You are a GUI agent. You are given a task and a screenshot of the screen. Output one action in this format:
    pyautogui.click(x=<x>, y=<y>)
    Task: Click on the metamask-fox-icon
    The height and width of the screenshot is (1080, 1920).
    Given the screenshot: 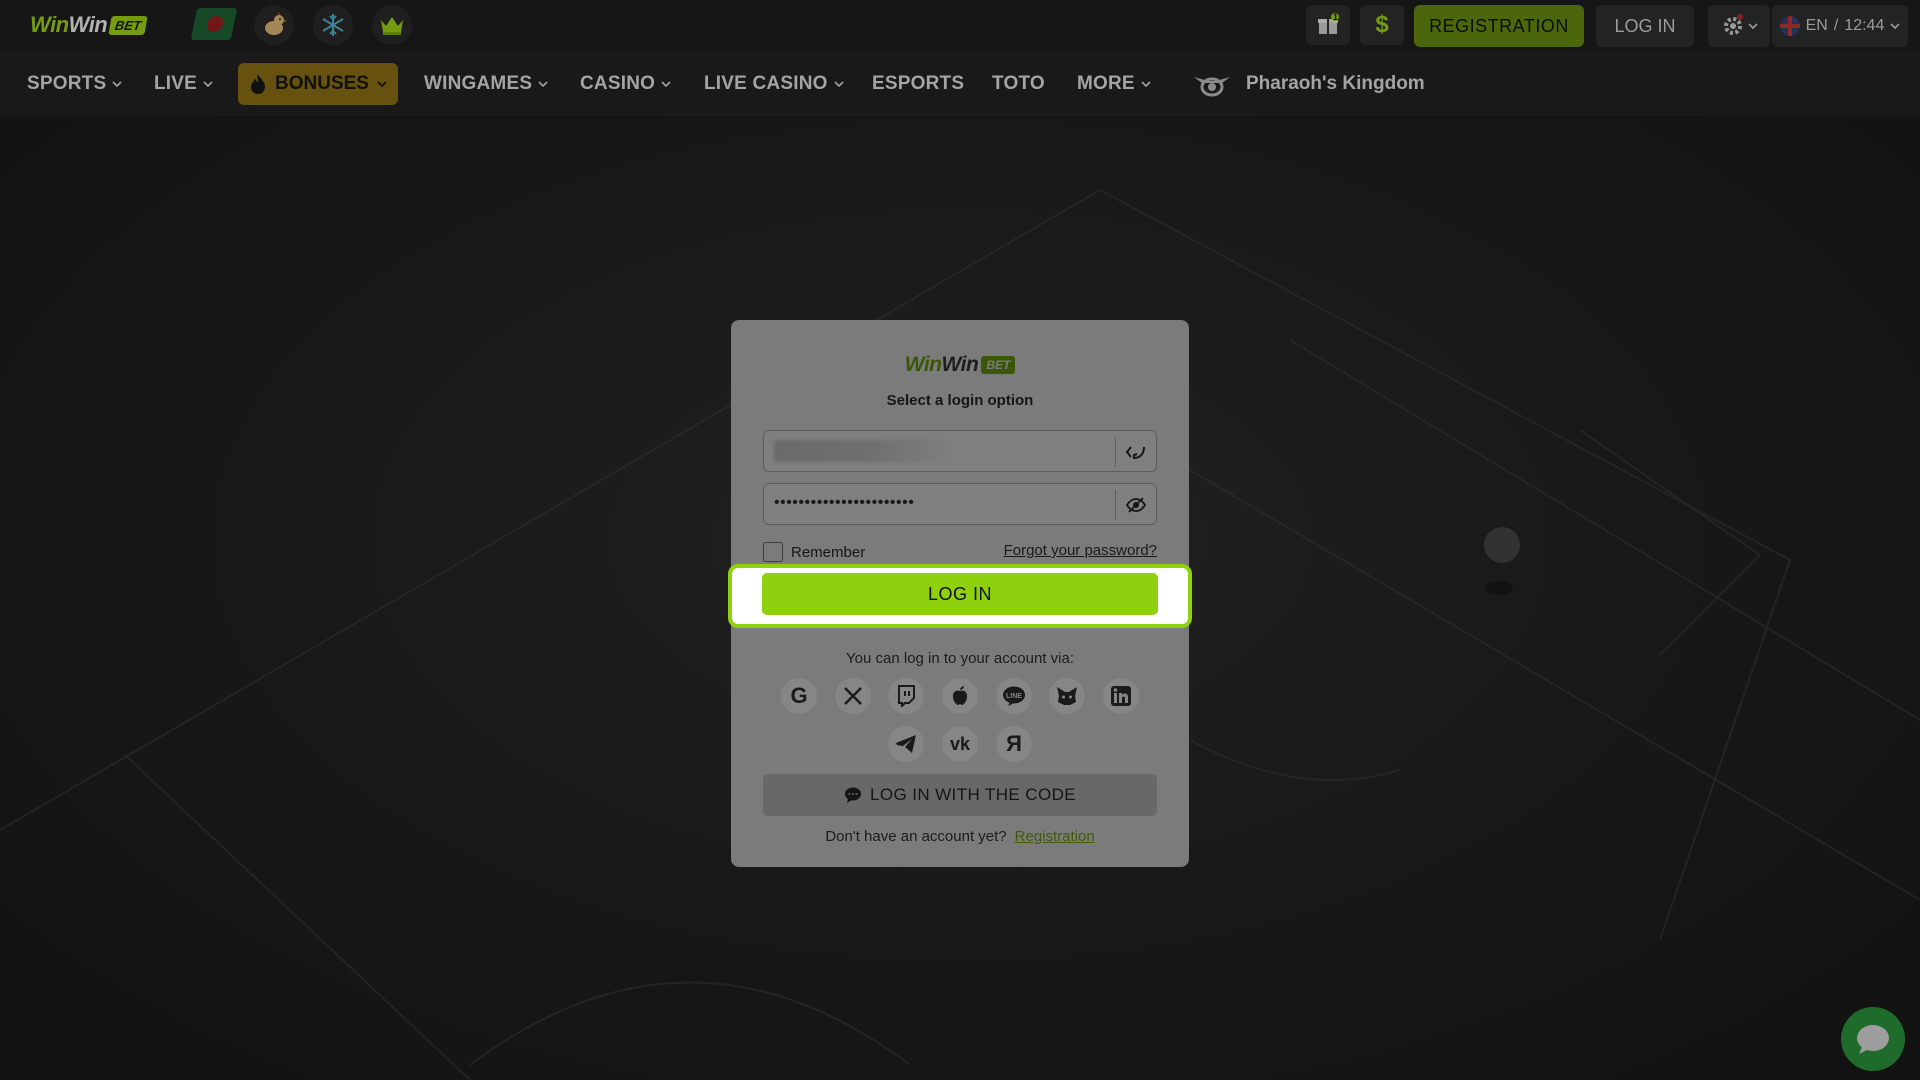 What is the action you would take?
    pyautogui.click(x=1067, y=696)
    